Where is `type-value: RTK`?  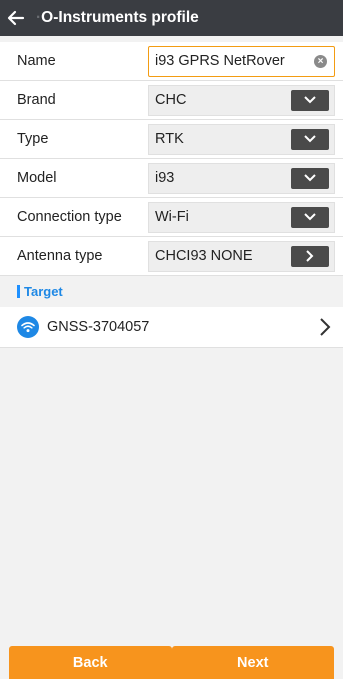
type-value: RTK is located at coordinates (169, 139).